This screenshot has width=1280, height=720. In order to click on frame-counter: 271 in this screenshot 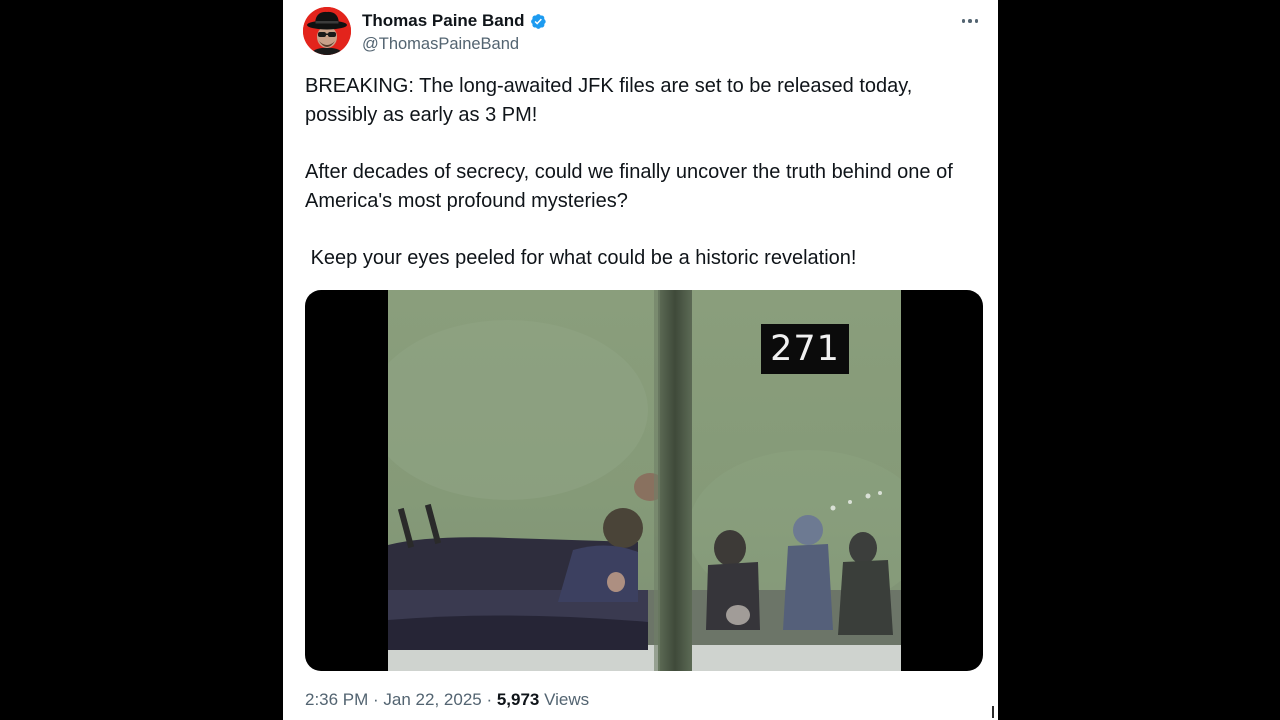, I will do `click(805, 349)`.